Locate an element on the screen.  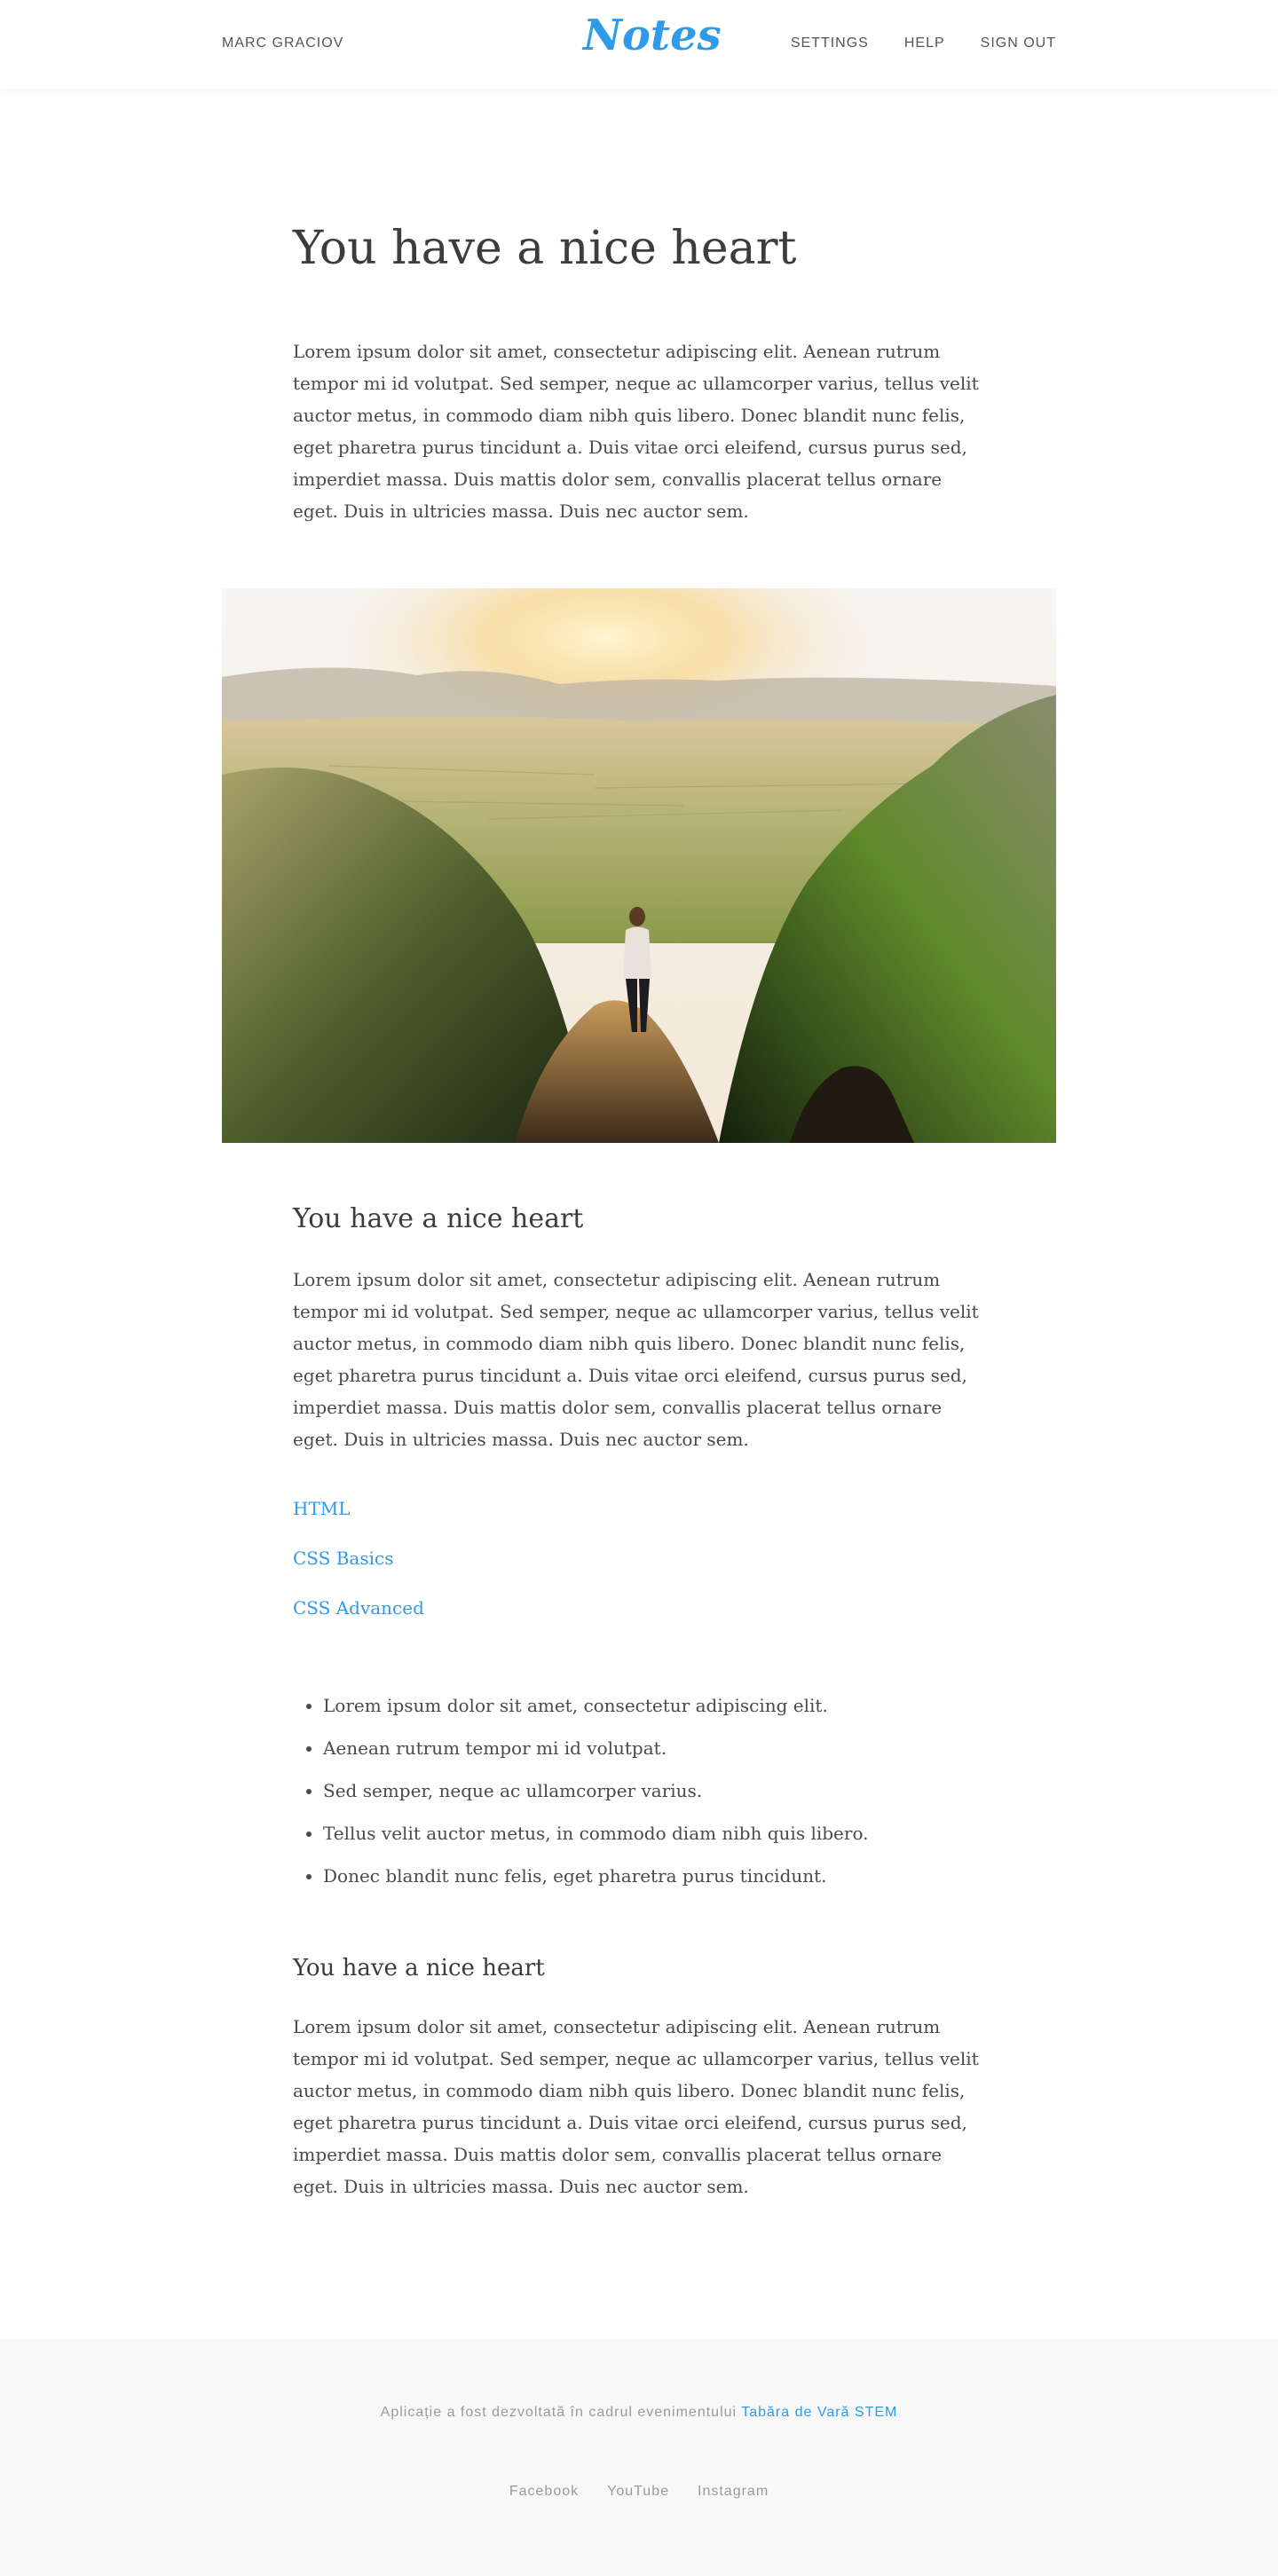
instagram-link: Instagram is located at coordinates (733, 2492).